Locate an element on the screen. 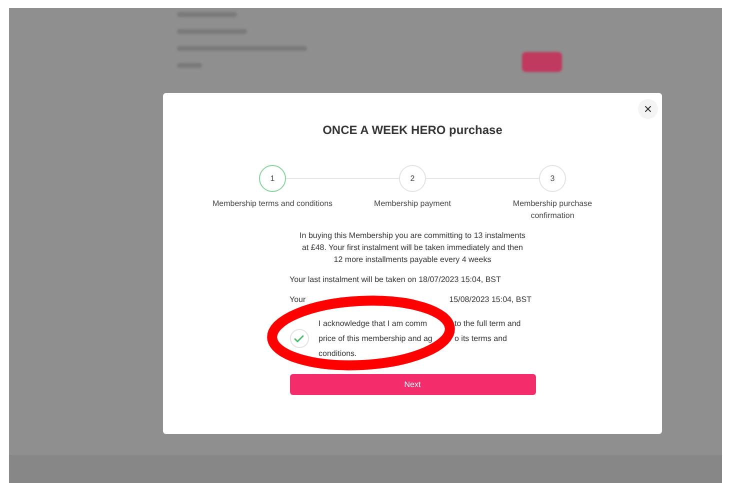  date-text: 15/08/2023 15:04, BST is located at coordinates (490, 300).